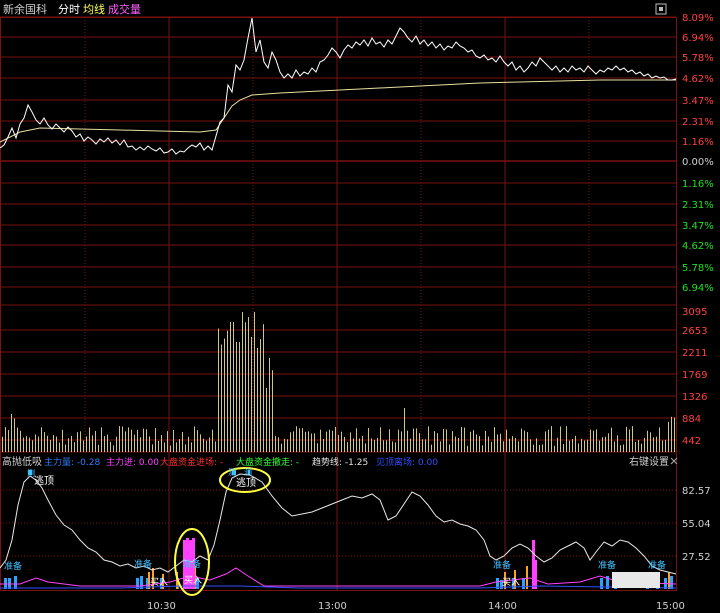  I want to click on settings-icon, so click(661, 9).